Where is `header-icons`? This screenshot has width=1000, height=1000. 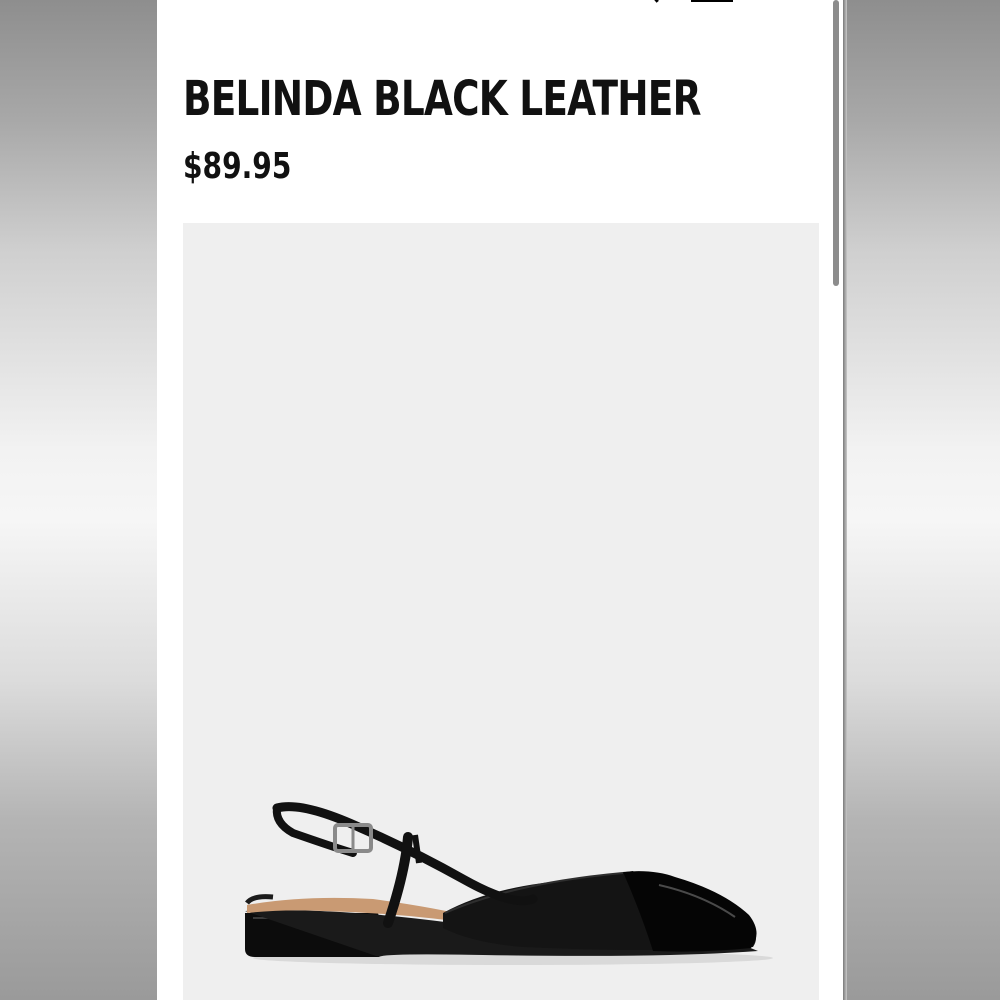 header-icons is located at coordinates (690, 1).